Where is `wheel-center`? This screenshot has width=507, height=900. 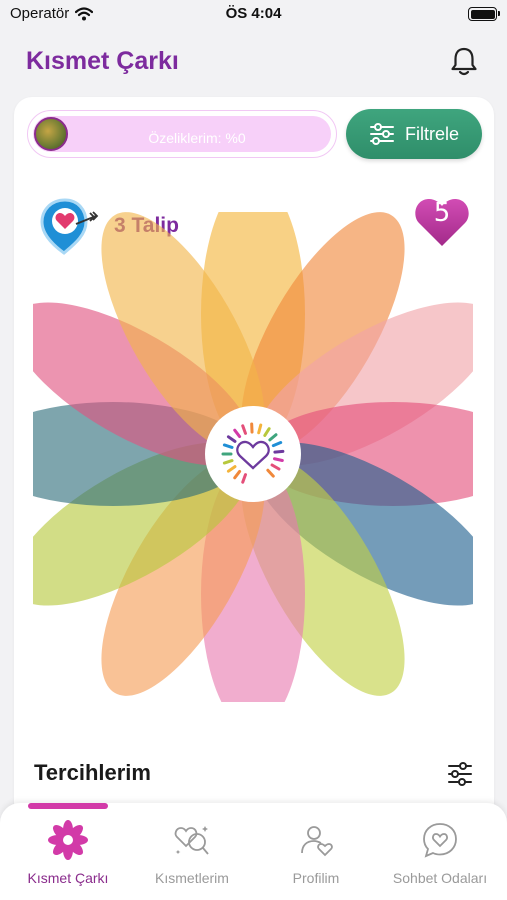
wheel-center is located at coordinates (253, 454).